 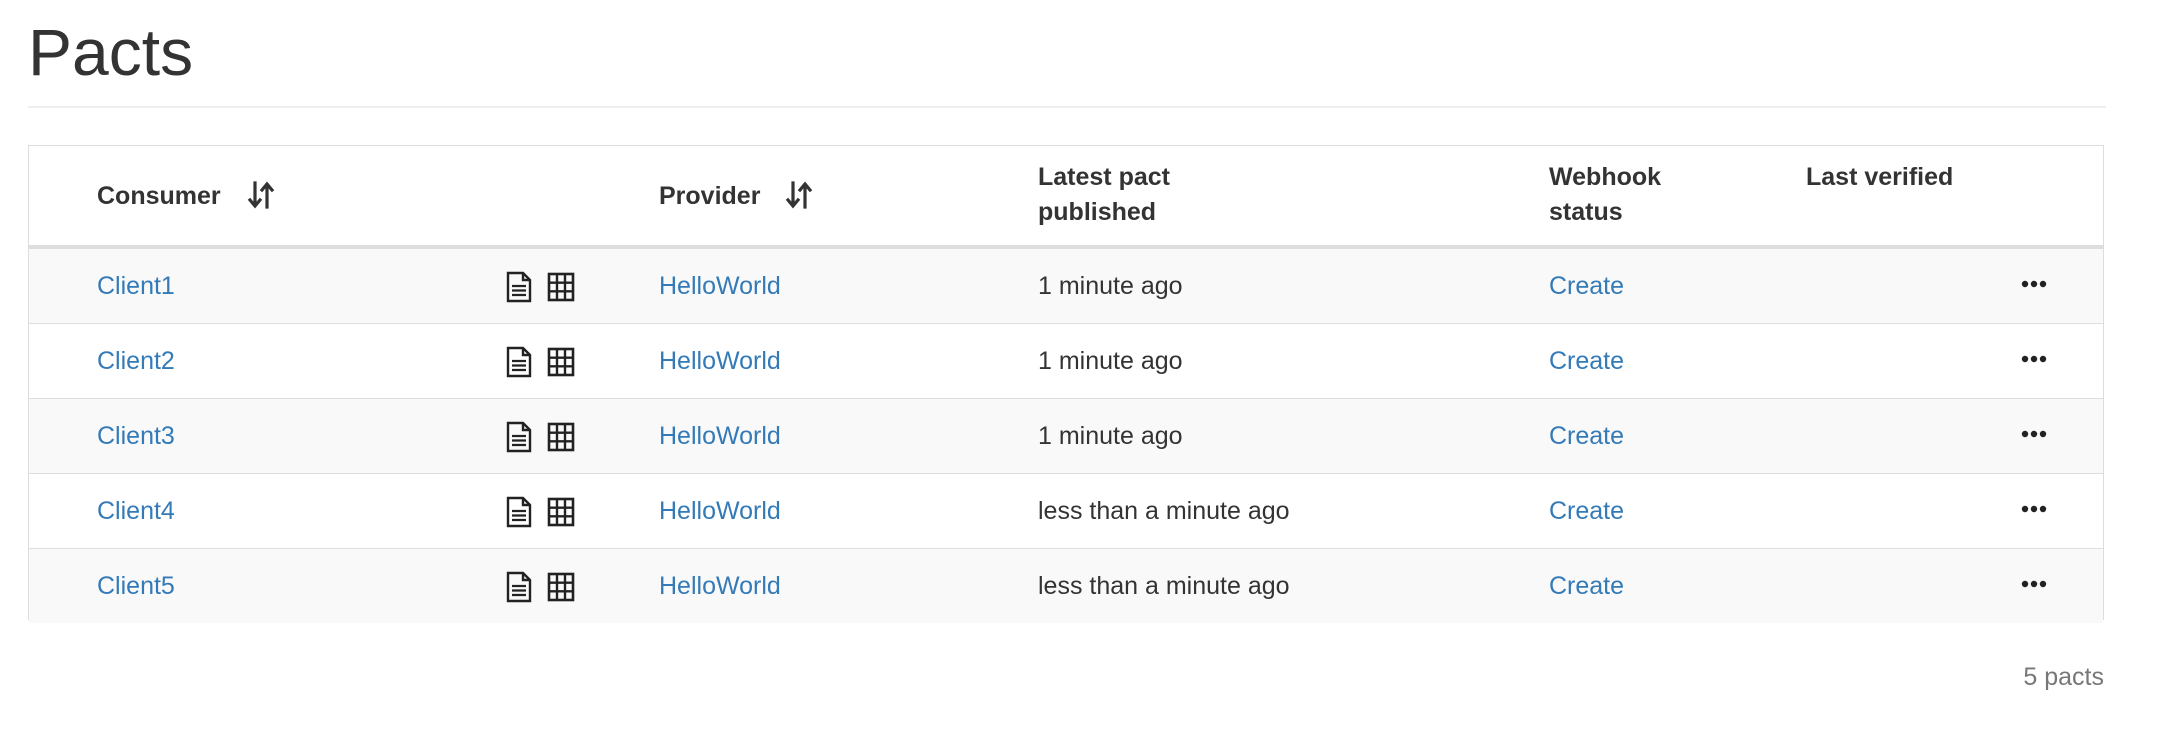 I want to click on header-latest-pact-published: Latest pact published, so click(x=1104, y=194).